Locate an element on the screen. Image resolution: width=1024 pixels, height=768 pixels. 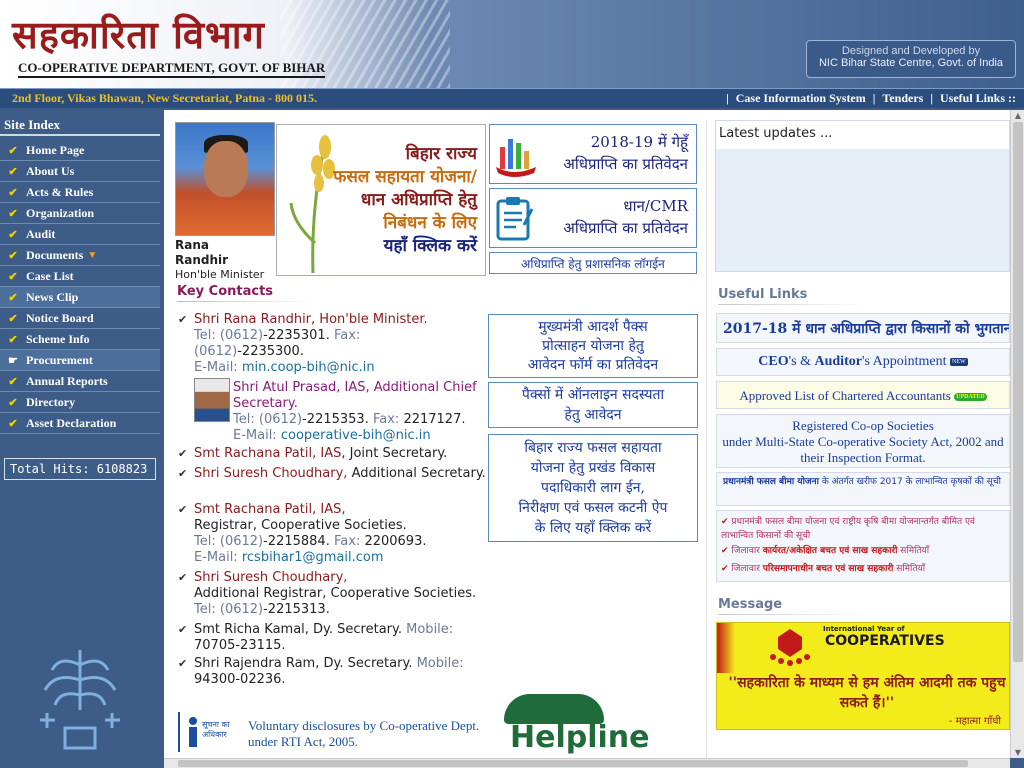
sidebar-item-scheme-info: ✔ Scheme Info is located at coordinates (80, 339).